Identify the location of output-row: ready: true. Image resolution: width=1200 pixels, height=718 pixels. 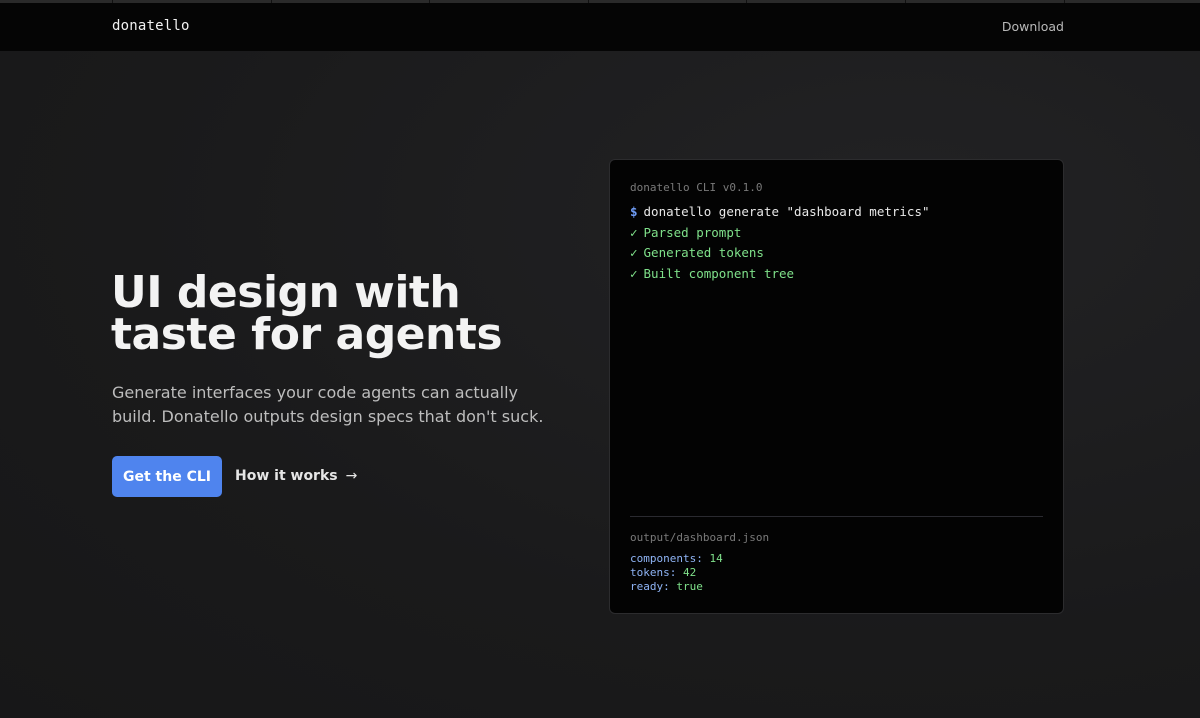
(676, 587).